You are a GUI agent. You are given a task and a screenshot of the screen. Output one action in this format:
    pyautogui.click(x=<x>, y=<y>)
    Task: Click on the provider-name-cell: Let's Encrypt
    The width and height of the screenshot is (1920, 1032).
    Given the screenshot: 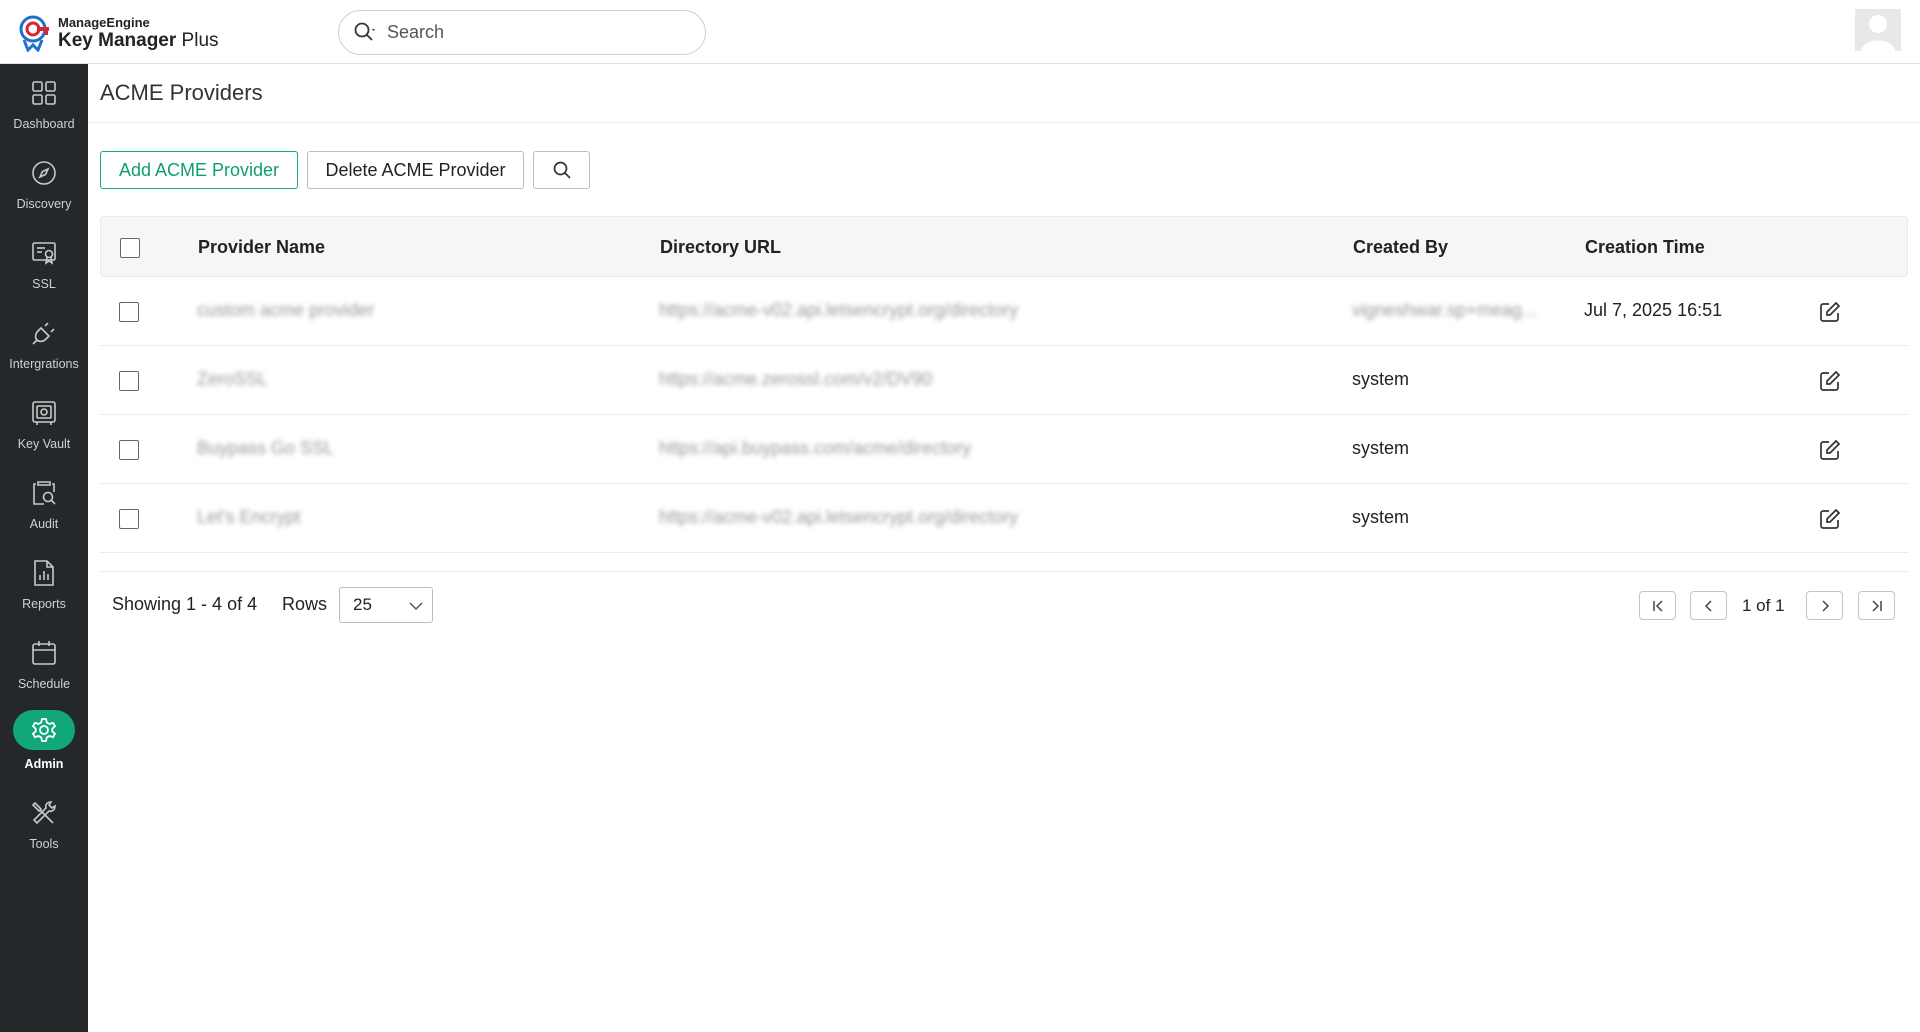 What is the action you would take?
    pyautogui.click(x=249, y=517)
    